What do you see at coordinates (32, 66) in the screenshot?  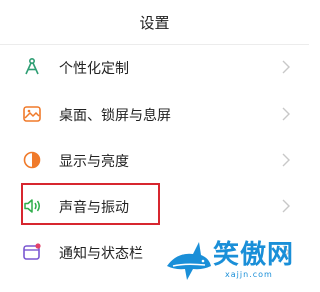 I see `compass-icon` at bounding box center [32, 66].